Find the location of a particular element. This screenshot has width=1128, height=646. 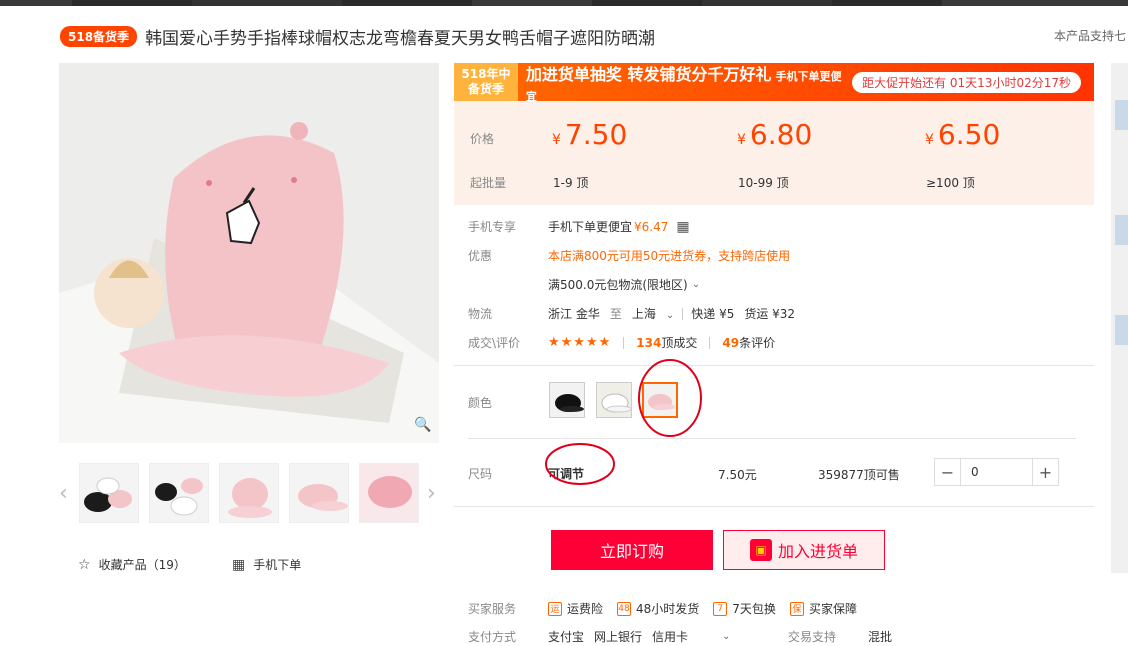

payment-method: 支付宝 is located at coordinates (566, 637).